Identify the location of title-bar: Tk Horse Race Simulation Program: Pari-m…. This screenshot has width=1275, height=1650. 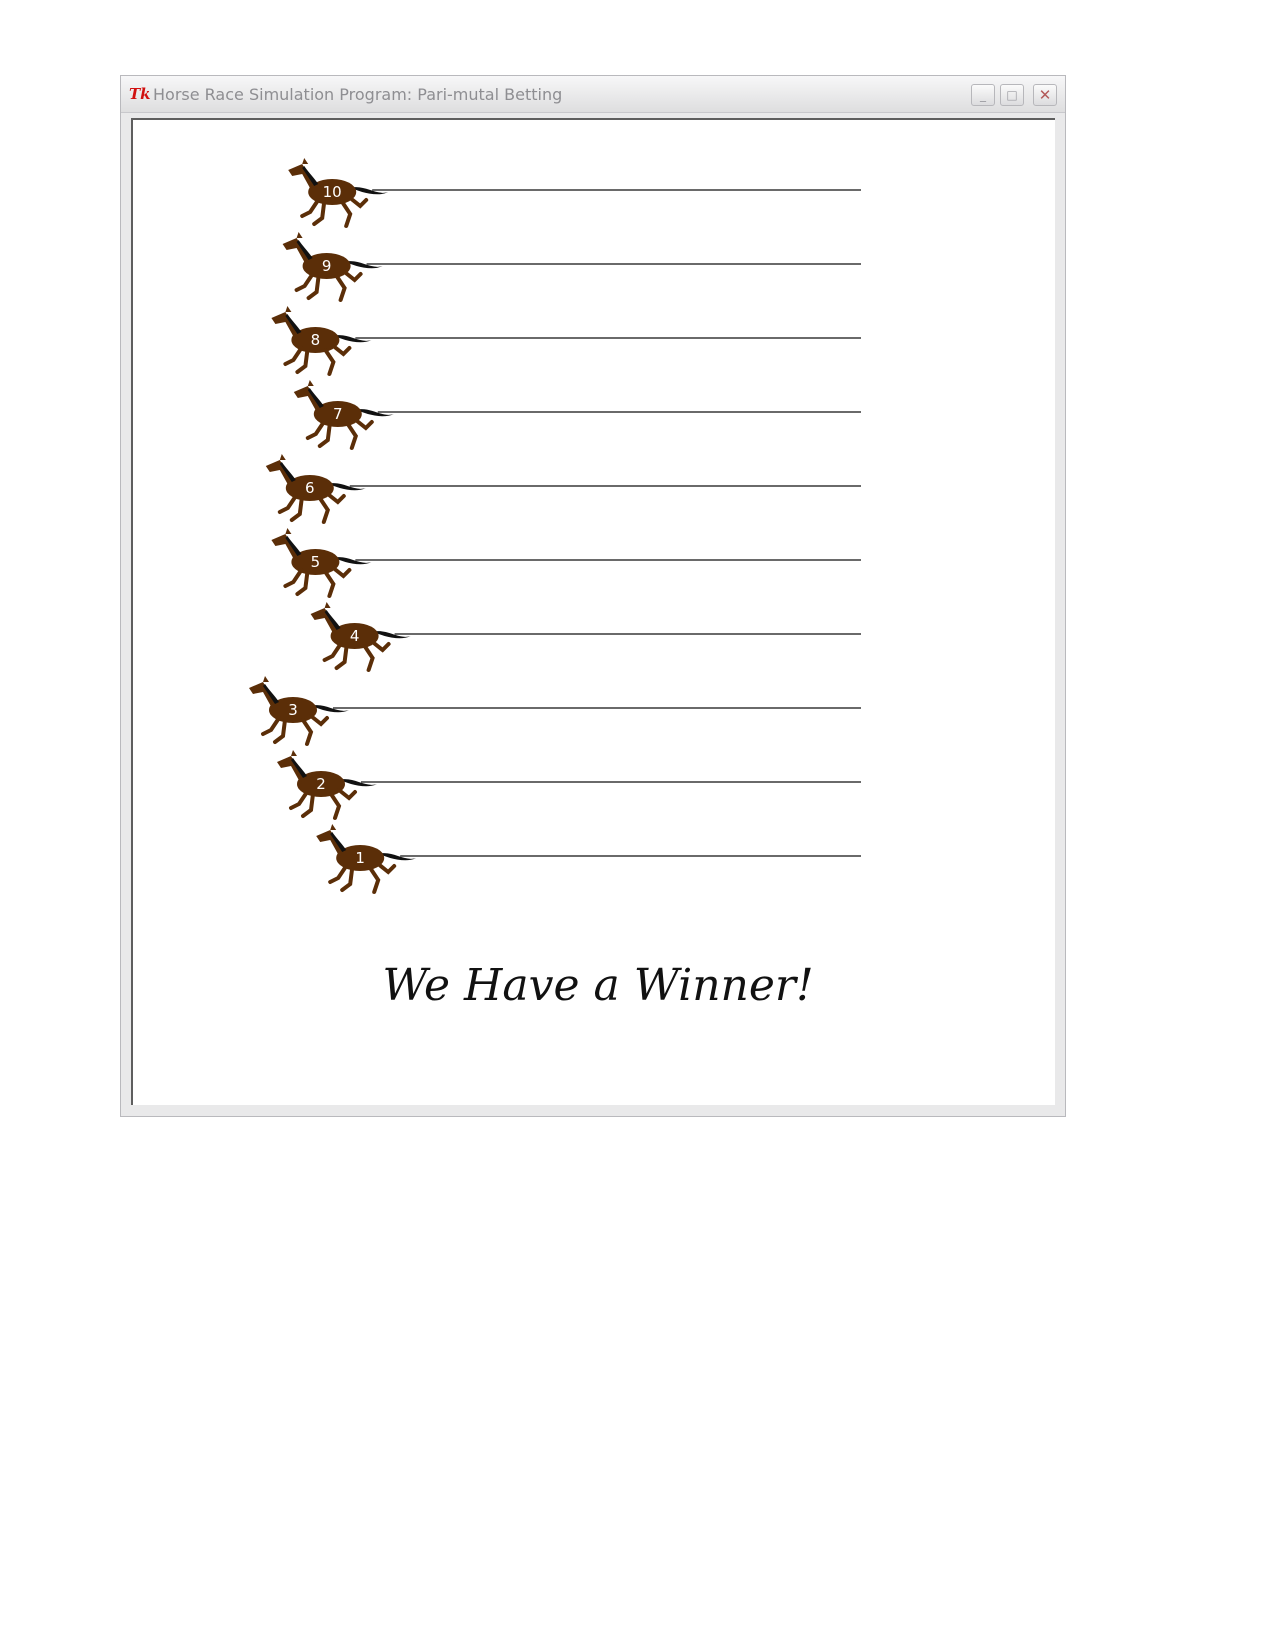
(593, 94).